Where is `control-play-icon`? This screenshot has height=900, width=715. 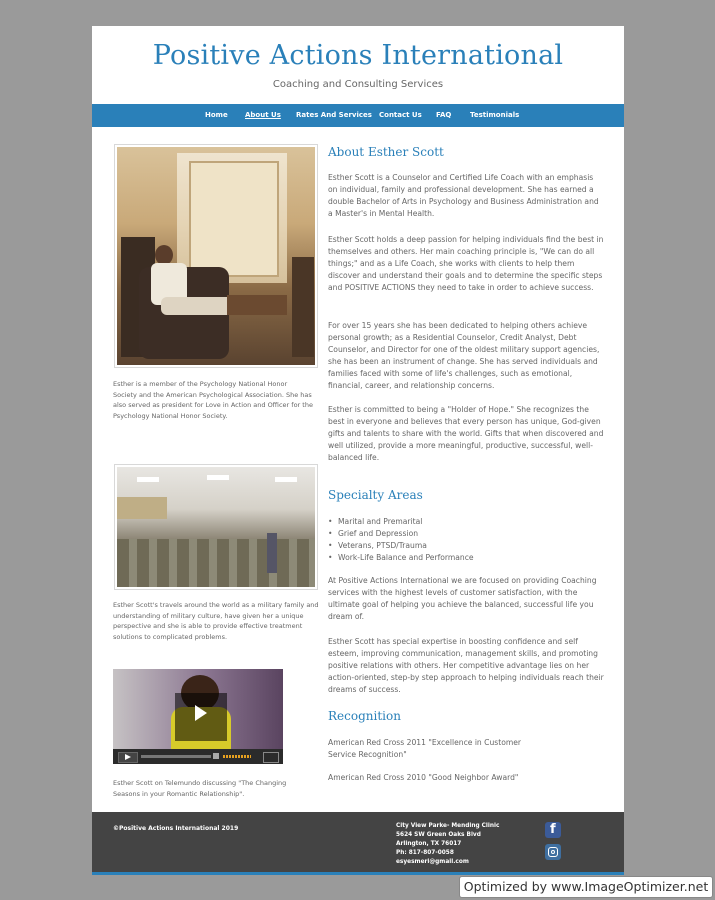
control-play-icon is located at coordinates (128, 757).